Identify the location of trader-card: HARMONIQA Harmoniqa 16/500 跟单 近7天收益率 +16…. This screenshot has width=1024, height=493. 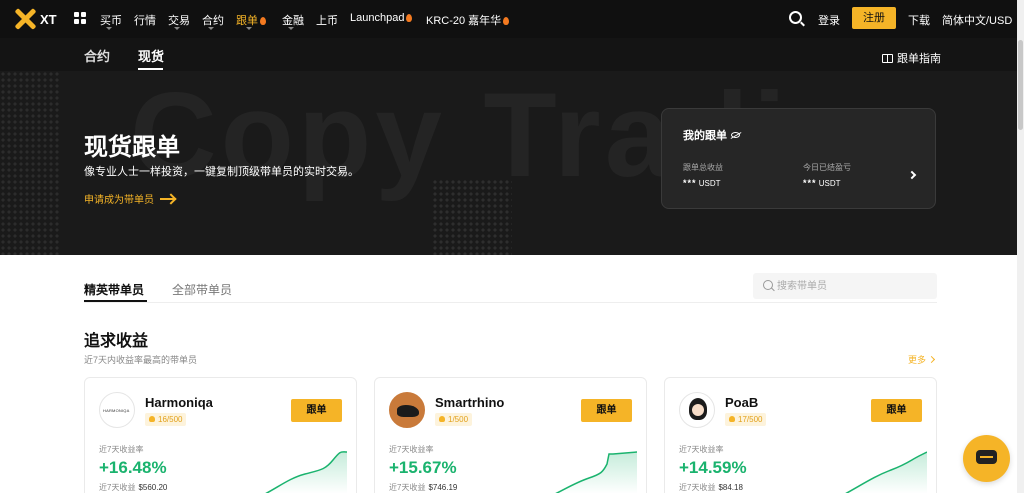
(220, 435).